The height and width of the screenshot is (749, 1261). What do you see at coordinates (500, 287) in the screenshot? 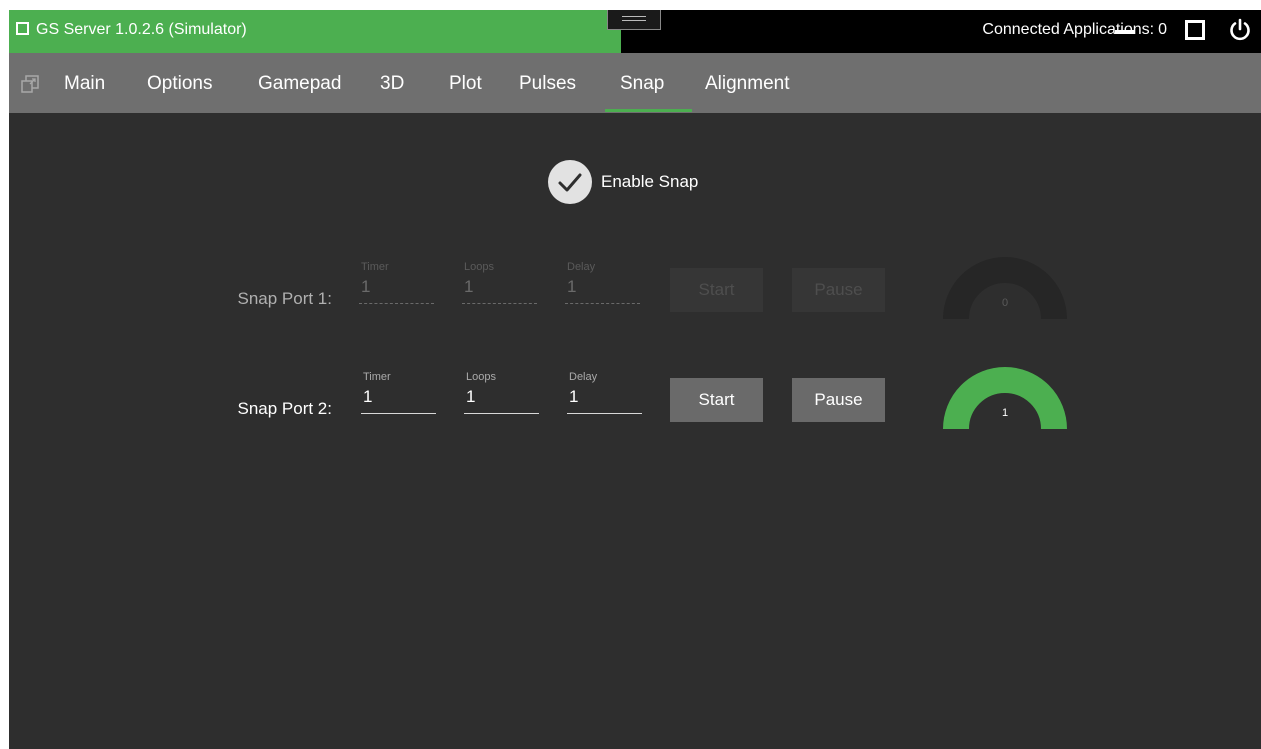
I see `snap-port-1-loops-input` at bounding box center [500, 287].